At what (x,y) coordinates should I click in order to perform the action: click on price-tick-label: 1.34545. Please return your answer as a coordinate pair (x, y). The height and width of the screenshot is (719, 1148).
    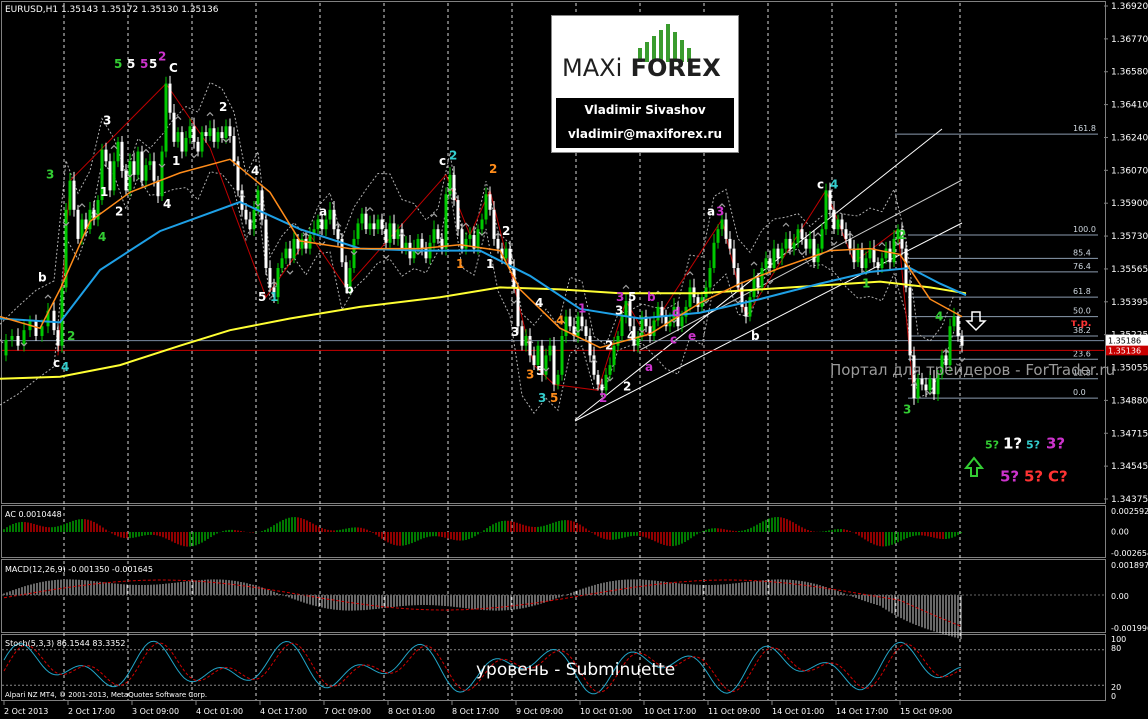
    Looking at the image, I should click on (1129, 467).